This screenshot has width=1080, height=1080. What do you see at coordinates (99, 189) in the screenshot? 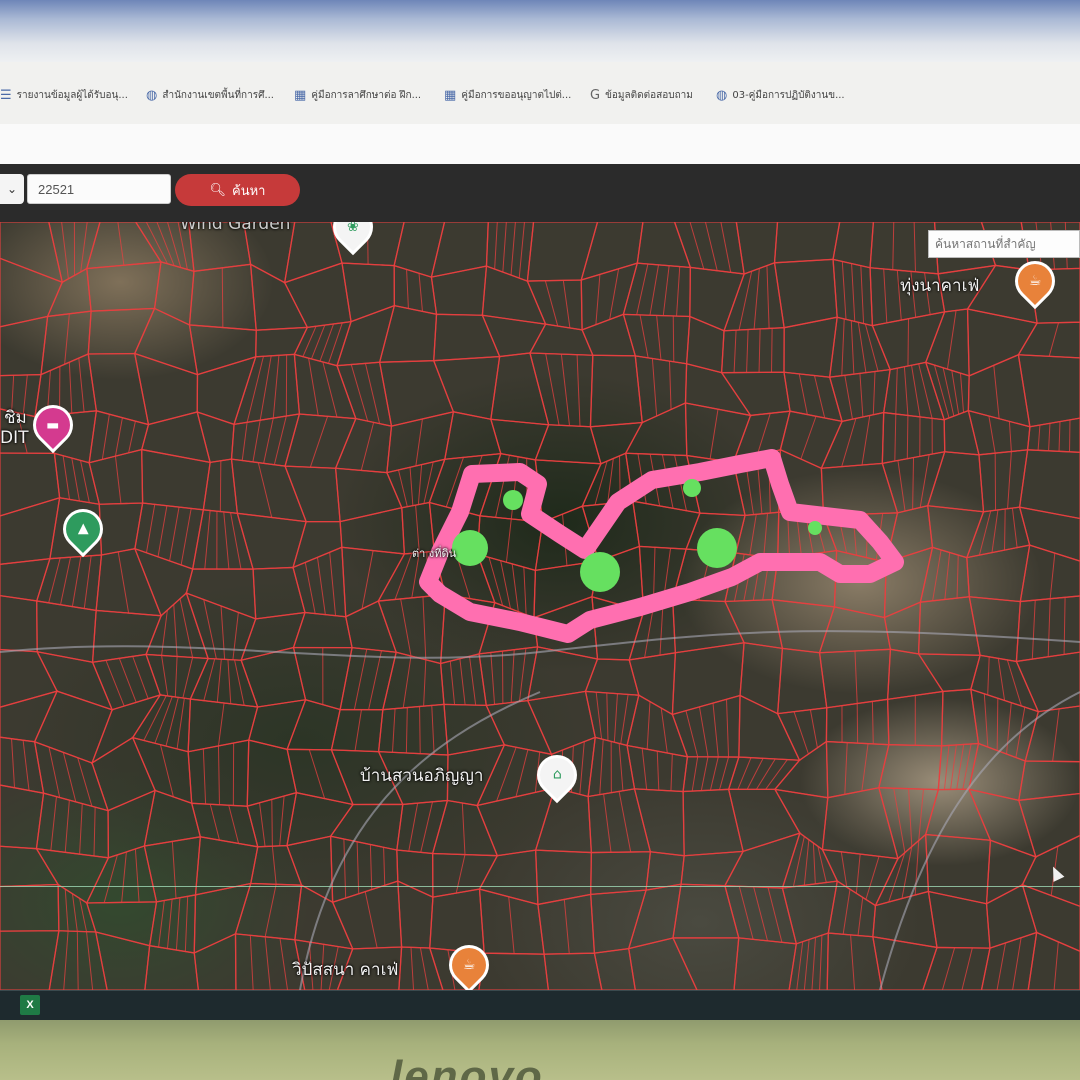
I see `parcel-code-input` at bounding box center [99, 189].